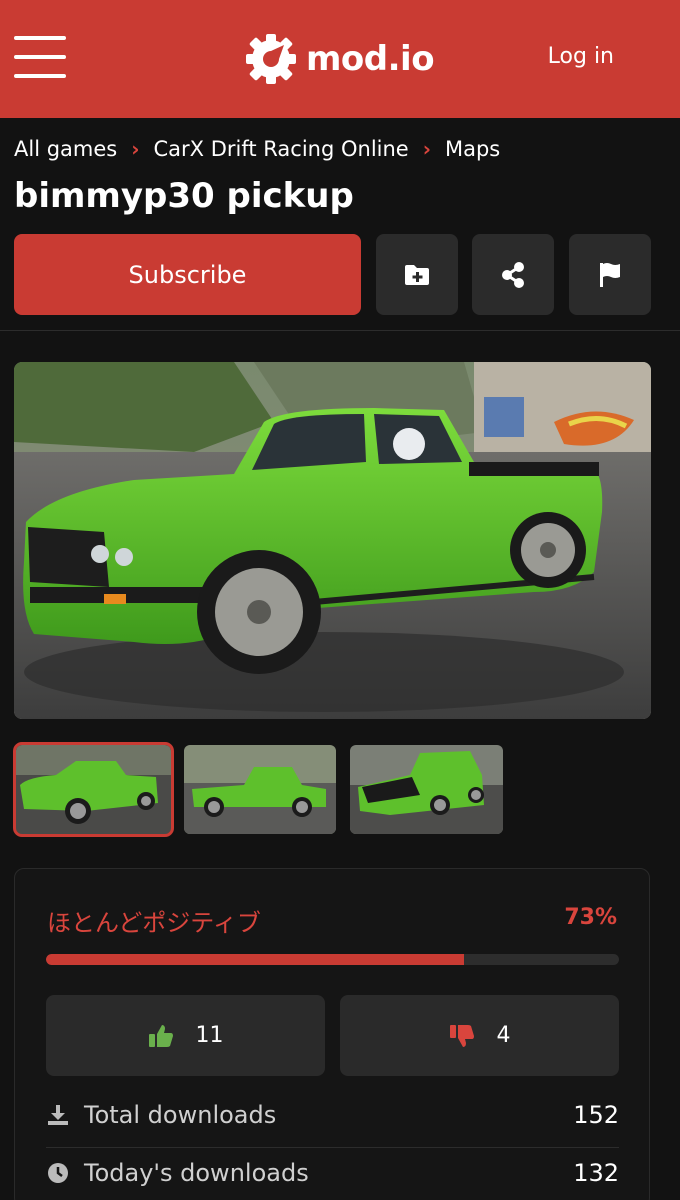 The height and width of the screenshot is (1200, 680). What do you see at coordinates (280, 149) in the screenshot?
I see `breadcrumb-game: CarX Drift Racing Online` at bounding box center [280, 149].